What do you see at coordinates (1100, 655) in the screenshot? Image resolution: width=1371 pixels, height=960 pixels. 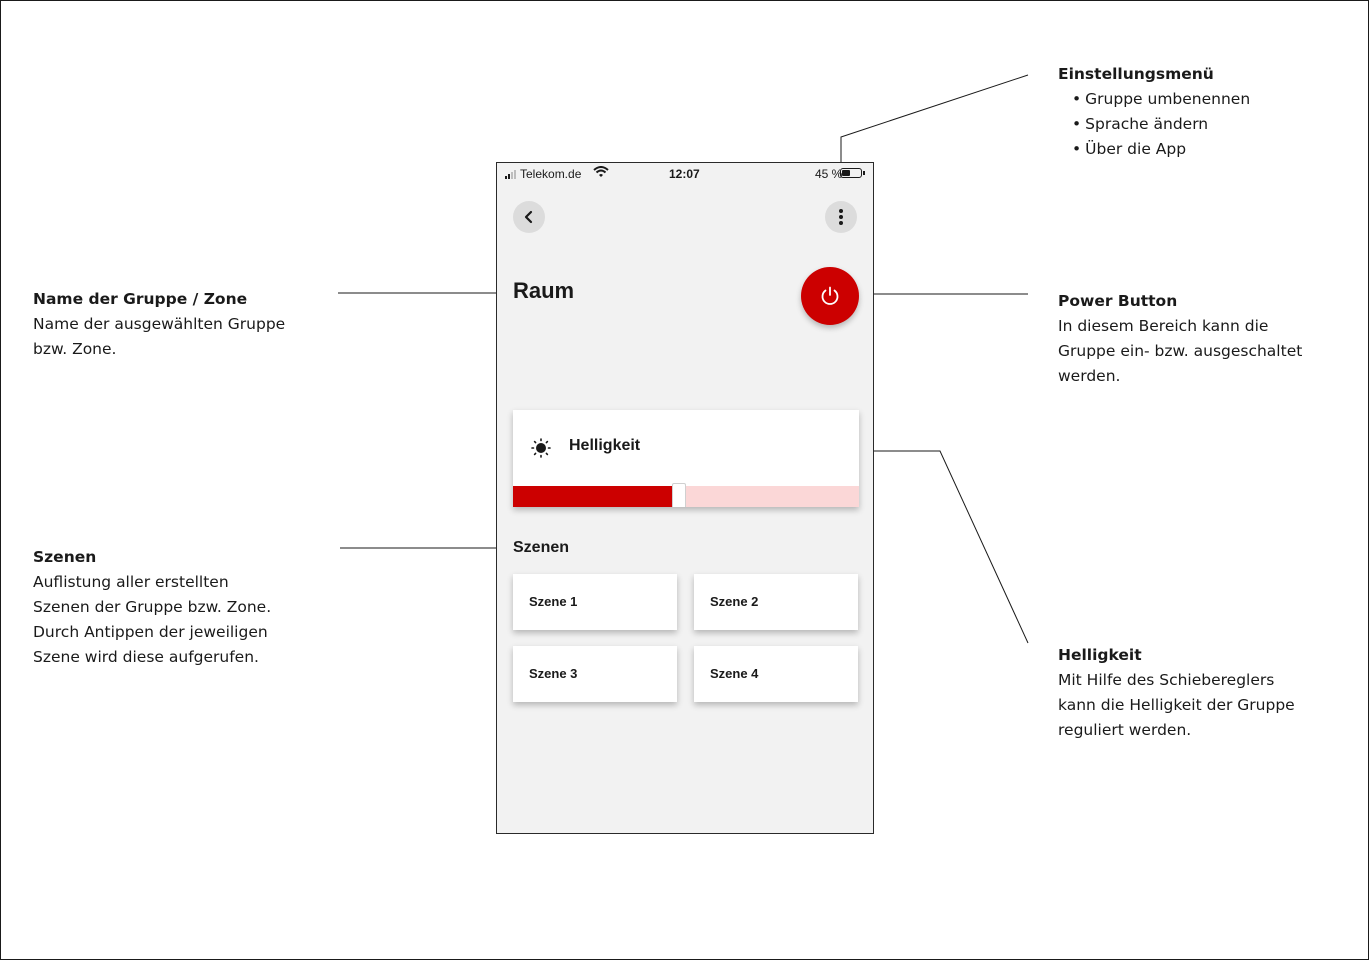 I see `annotation-brightness-title: Helligkeit` at bounding box center [1100, 655].